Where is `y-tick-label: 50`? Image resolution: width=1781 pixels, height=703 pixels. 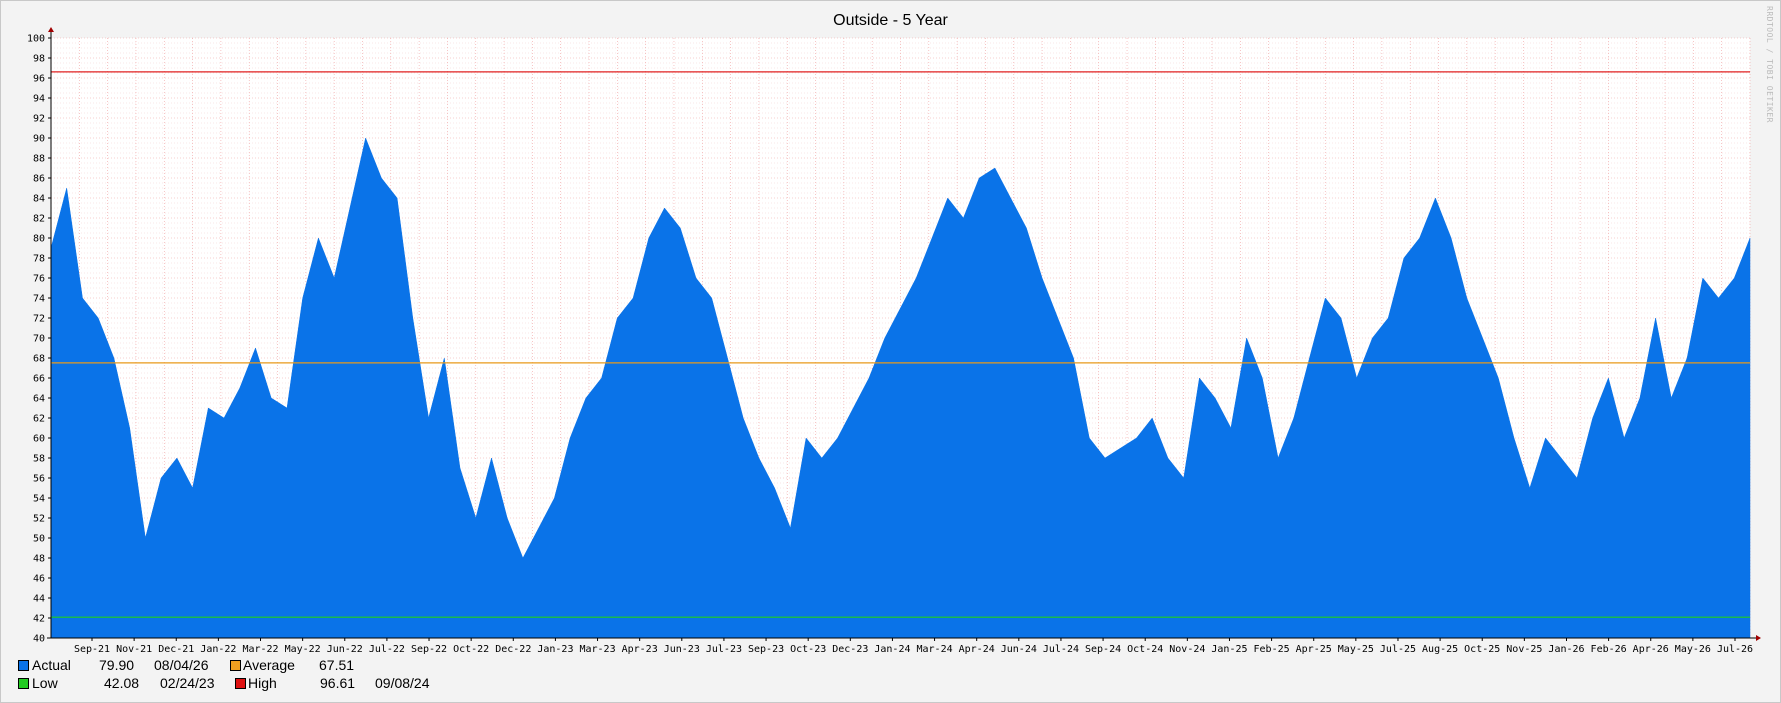
y-tick-label: 50 is located at coordinates (39, 539).